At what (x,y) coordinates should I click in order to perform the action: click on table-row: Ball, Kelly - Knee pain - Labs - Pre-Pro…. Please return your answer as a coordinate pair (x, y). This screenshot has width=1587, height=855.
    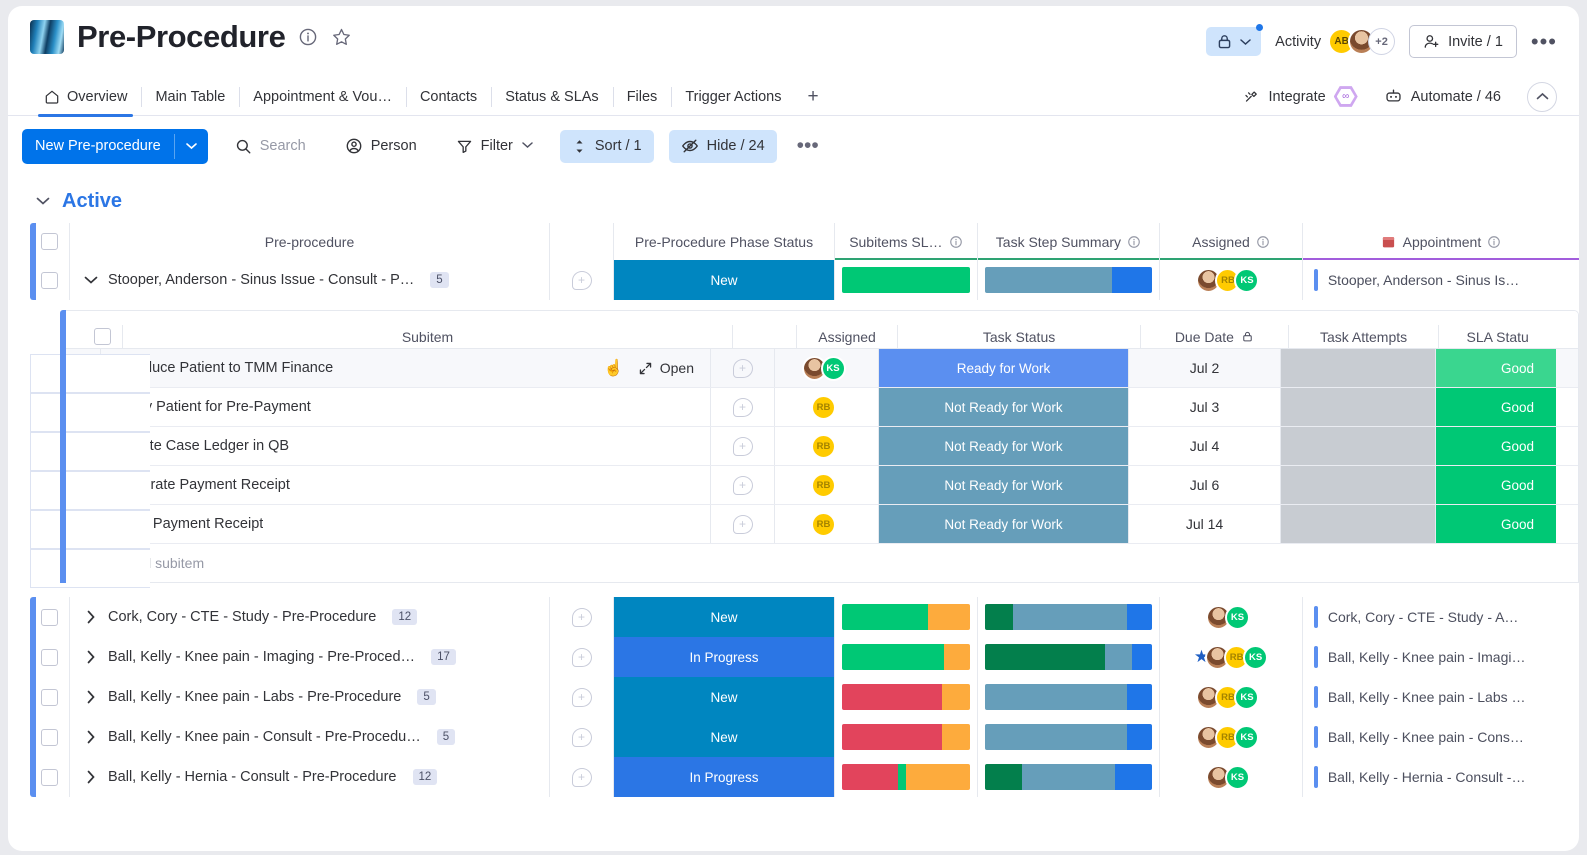
    Looking at the image, I should click on (804, 697).